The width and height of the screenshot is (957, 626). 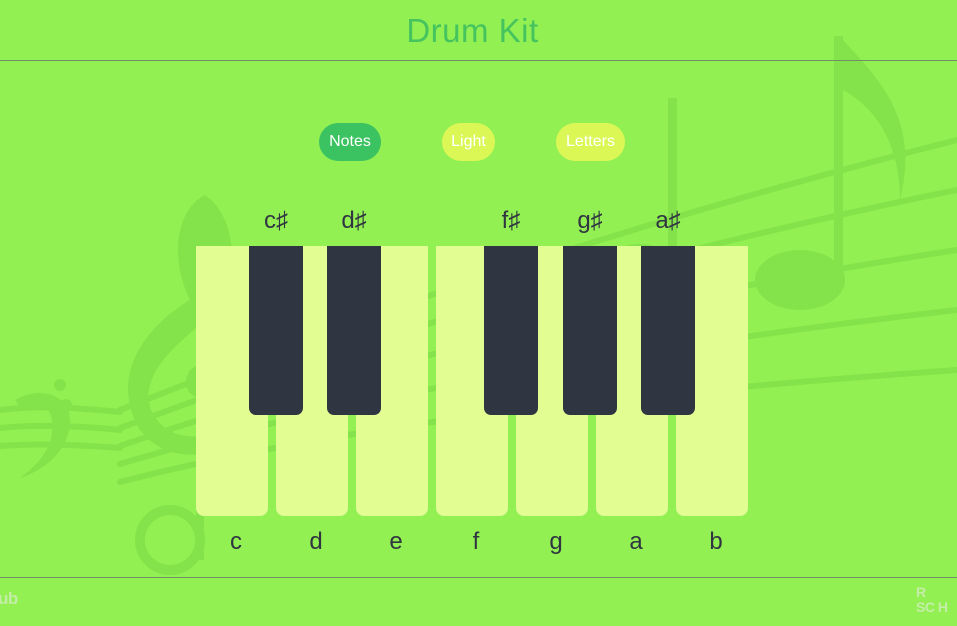 What do you see at coordinates (236, 541) in the screenshot?
I see `white-key-label-c: c` at bounding box center [236, 541].